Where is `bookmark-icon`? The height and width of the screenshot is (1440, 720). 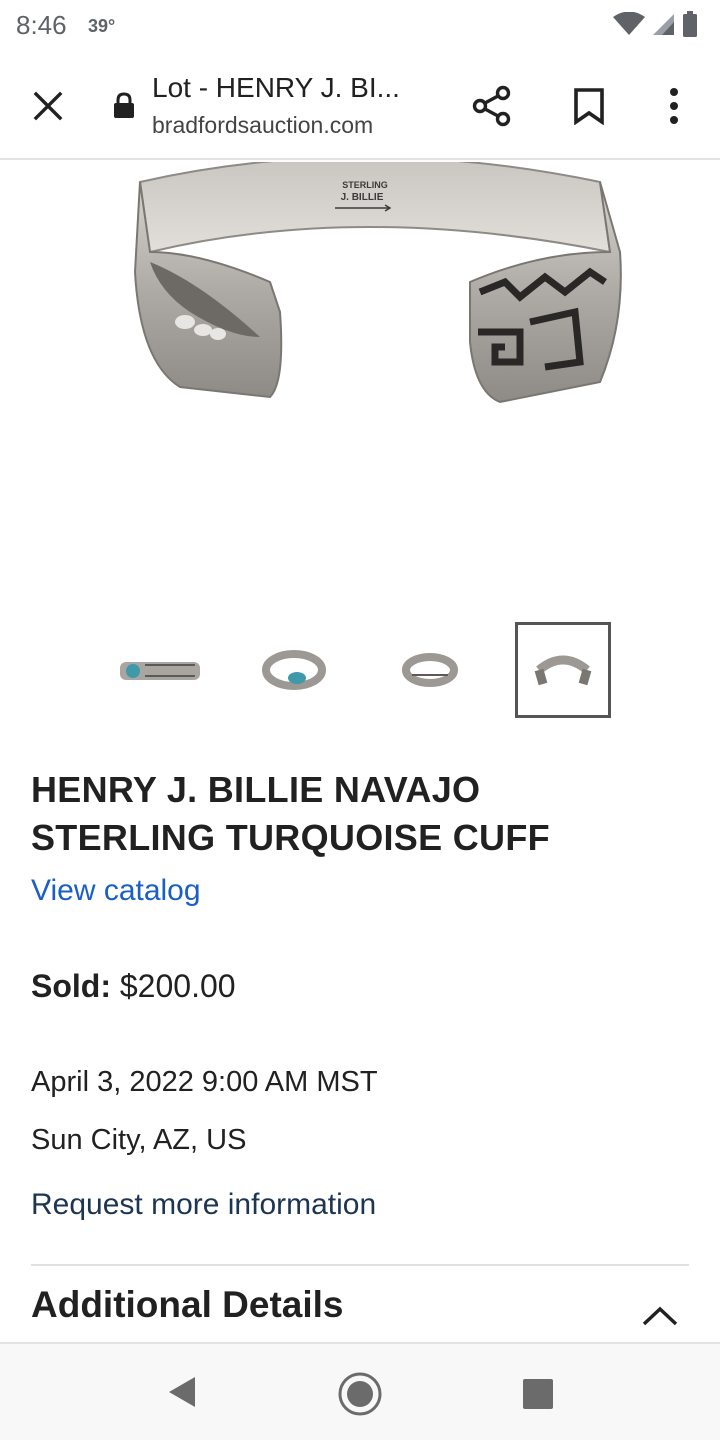
bookmark-icon is located at coordinates (589, 106).